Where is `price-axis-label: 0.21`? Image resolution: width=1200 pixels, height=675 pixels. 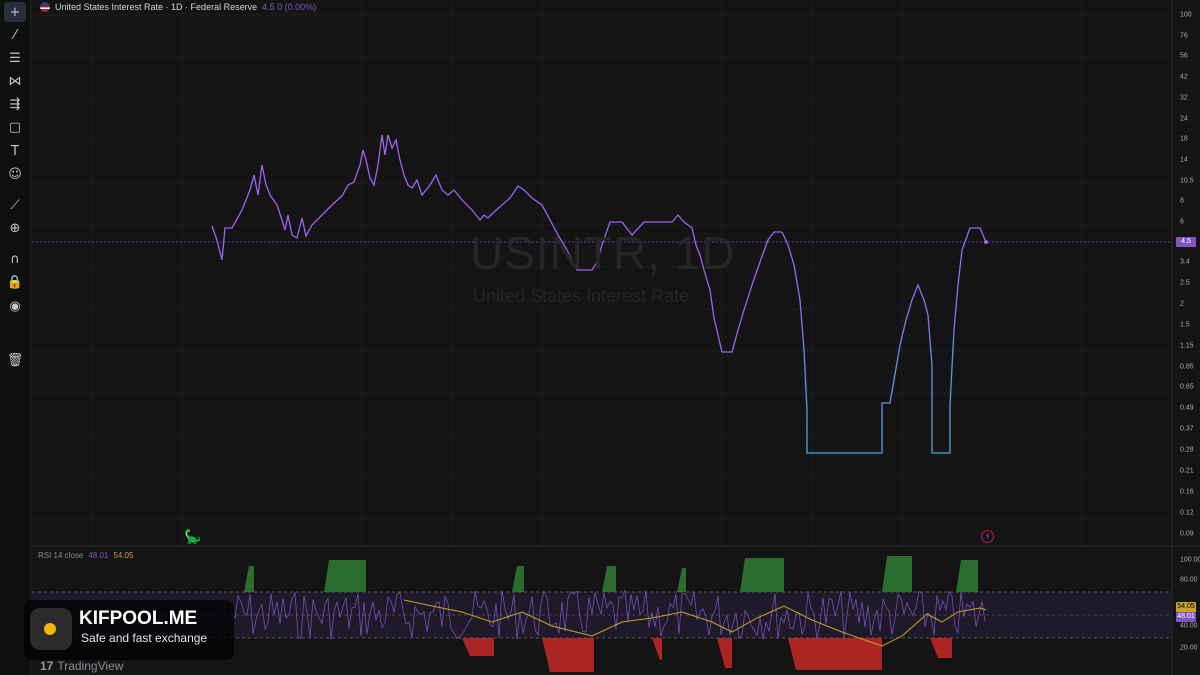 price-axis-label: 0.21 is located at coordinates (1187, 471).